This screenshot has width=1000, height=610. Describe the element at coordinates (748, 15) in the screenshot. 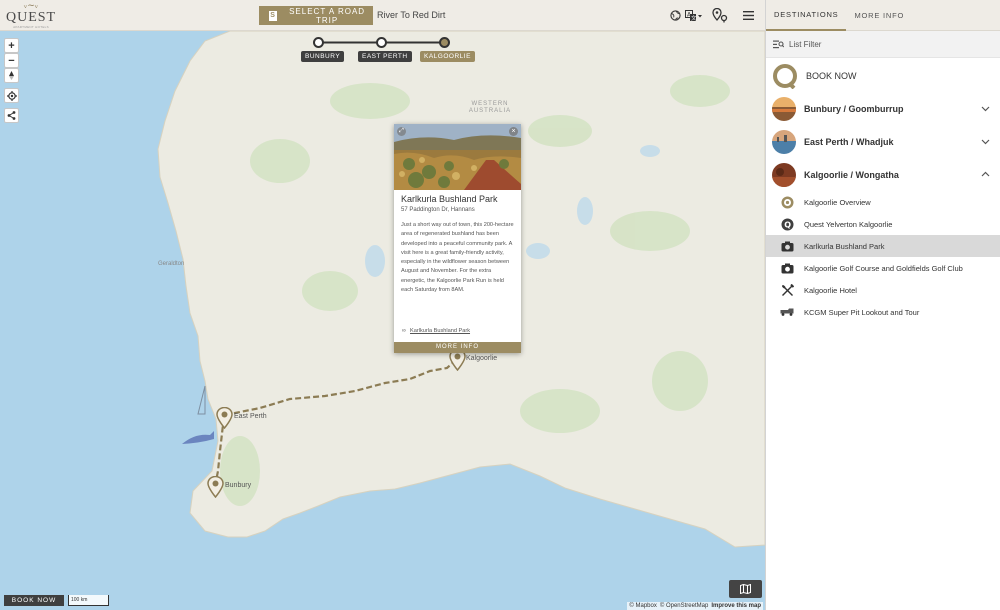

I see `menu-icon` at that location.